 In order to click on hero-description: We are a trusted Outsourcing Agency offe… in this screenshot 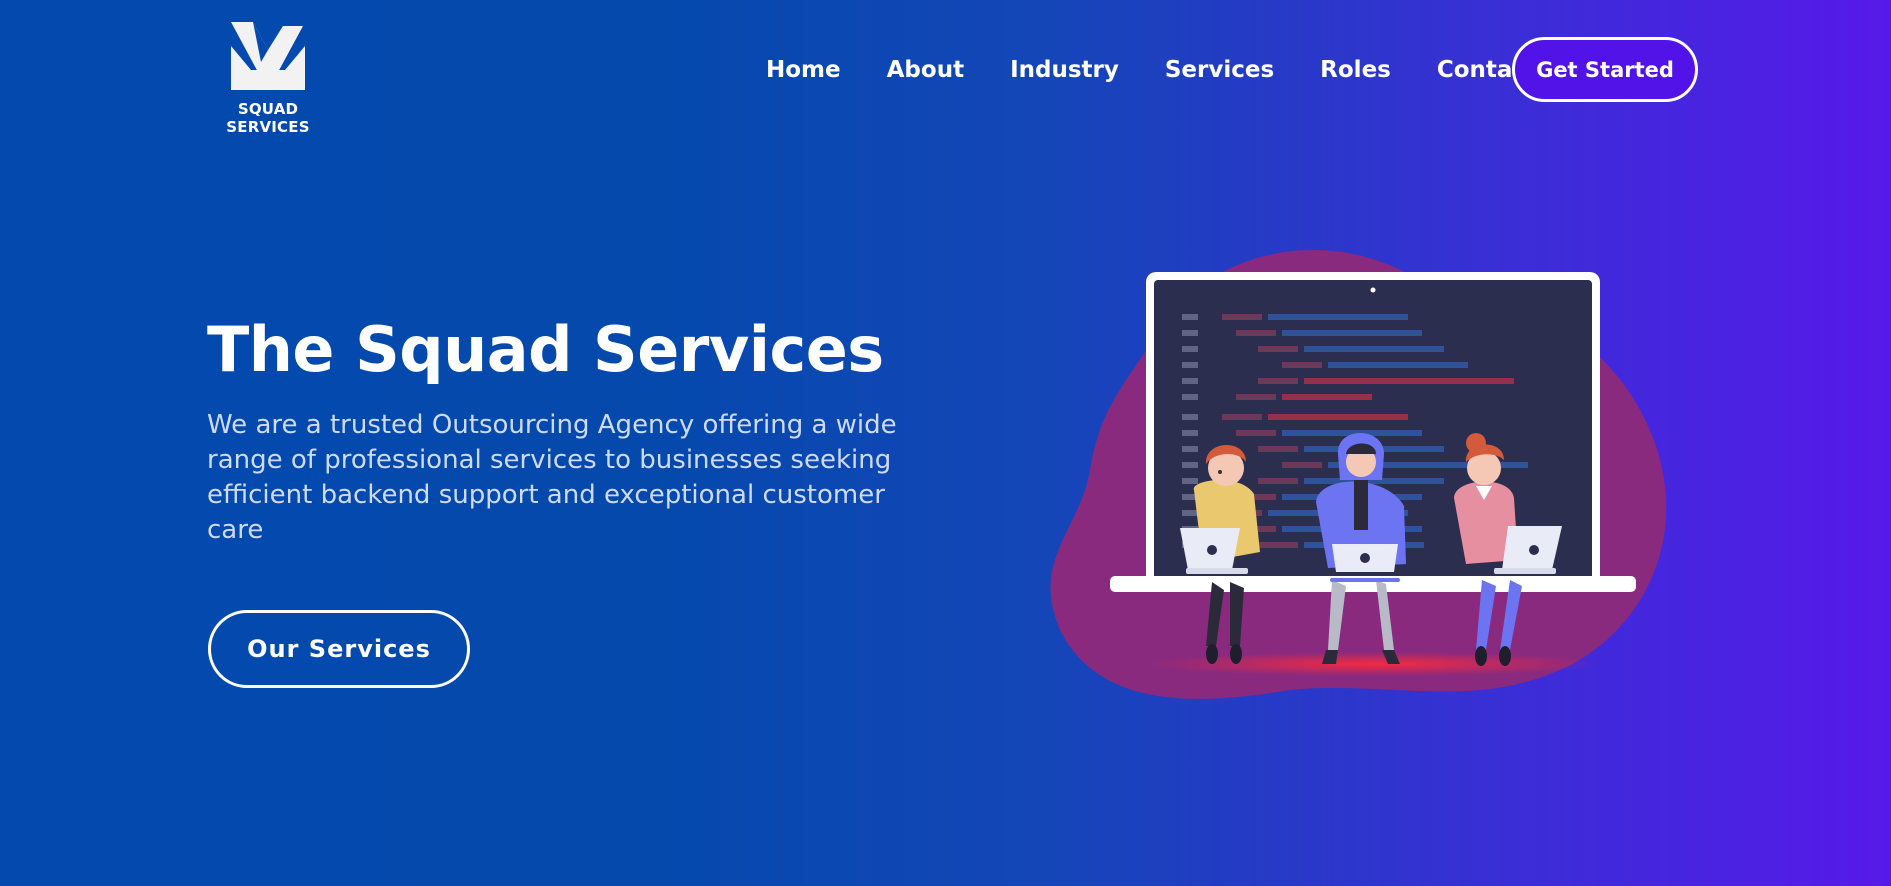, I will do `click(552, 477)`.